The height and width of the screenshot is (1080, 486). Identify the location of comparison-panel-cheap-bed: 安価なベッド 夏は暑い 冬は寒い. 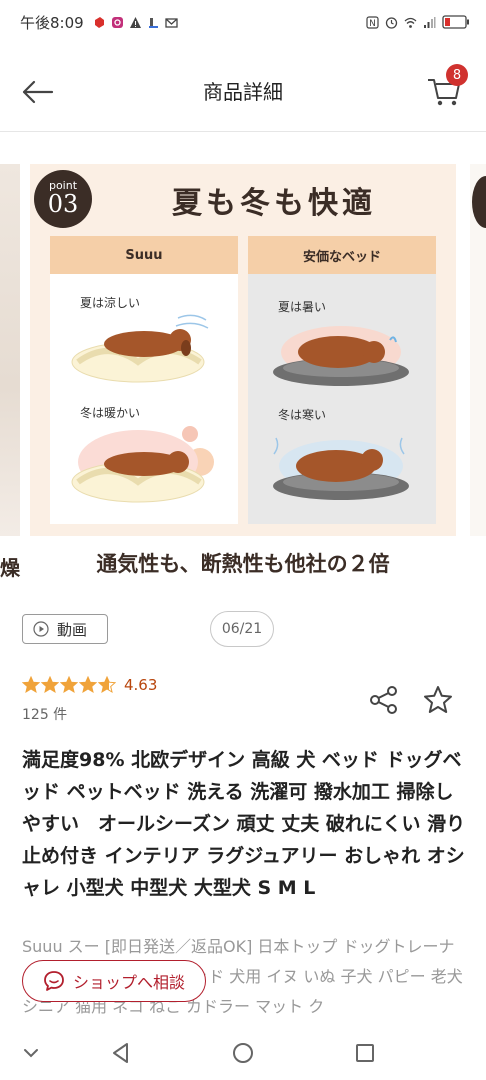
(342, 380).